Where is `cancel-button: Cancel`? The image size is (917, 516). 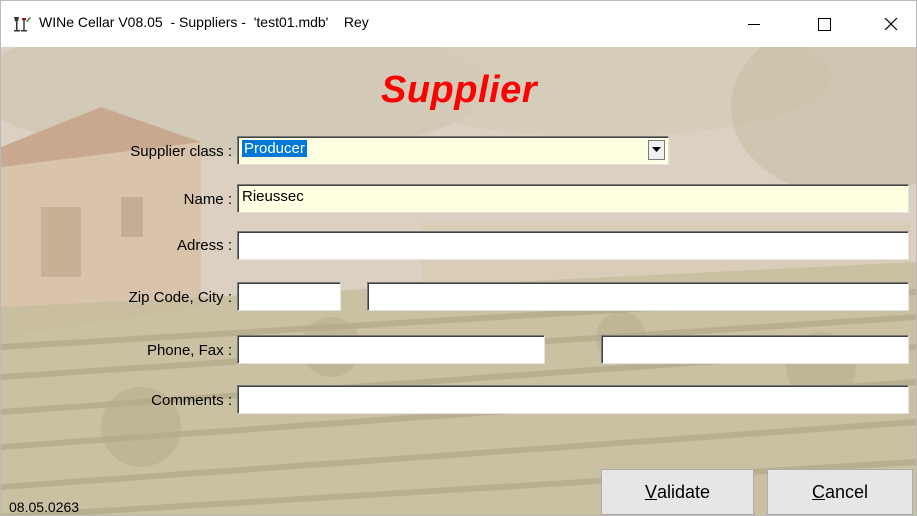 cancel-button: Cancel is located at coordinates (840, 492).